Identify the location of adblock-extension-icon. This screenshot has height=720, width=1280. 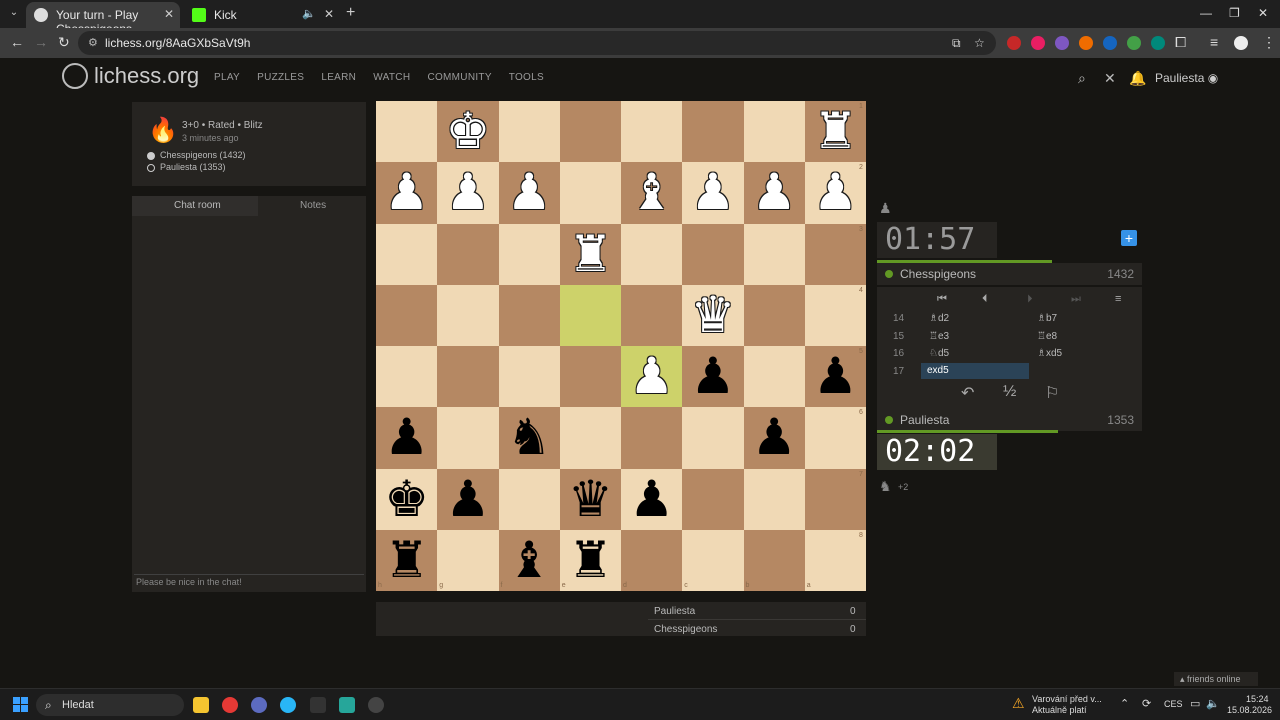
(1014, 43).